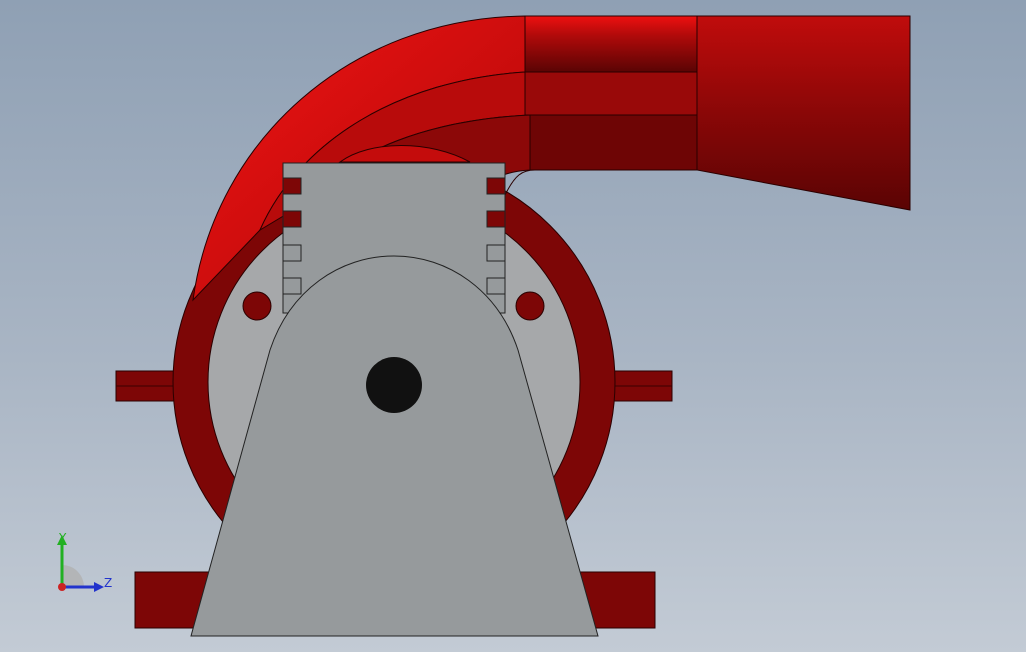 This screenshot has height=652, width=1026. What do you see at coordinates (84, 561) in the screenshot?
I see `orientation-triad: Y Z` at bounding box center [84, 561].